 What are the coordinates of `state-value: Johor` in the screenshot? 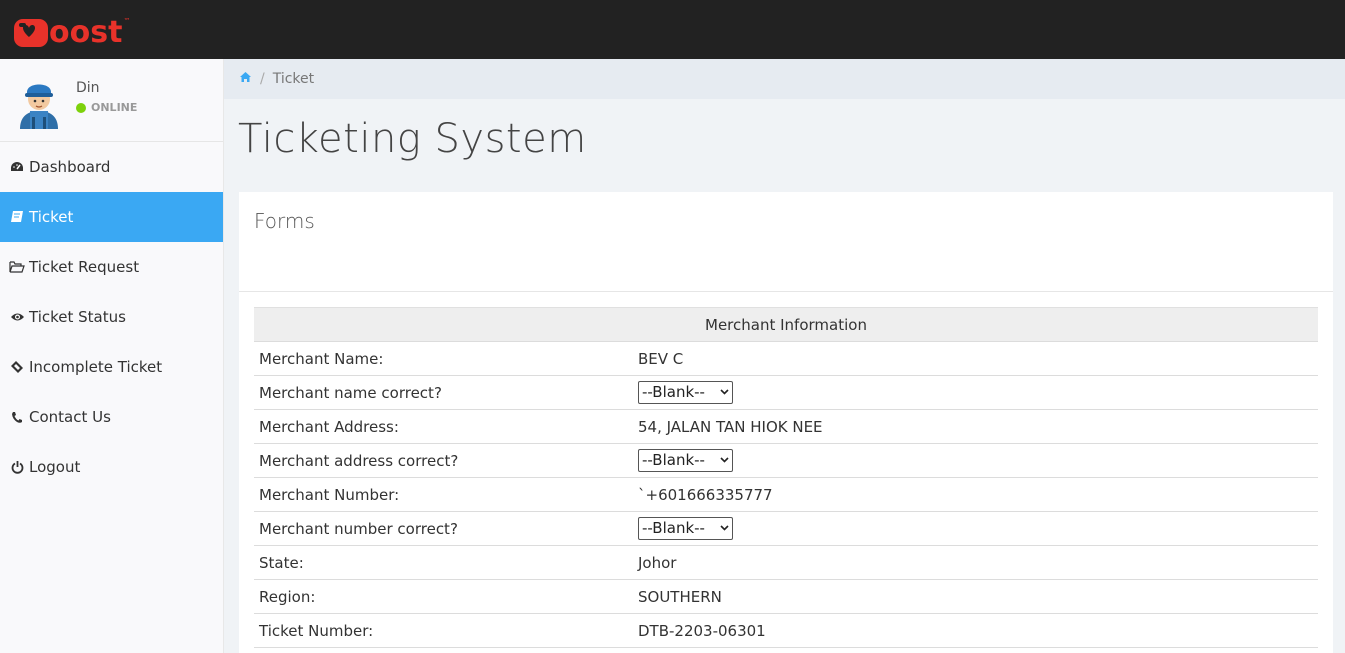 It's located at (976, 562).